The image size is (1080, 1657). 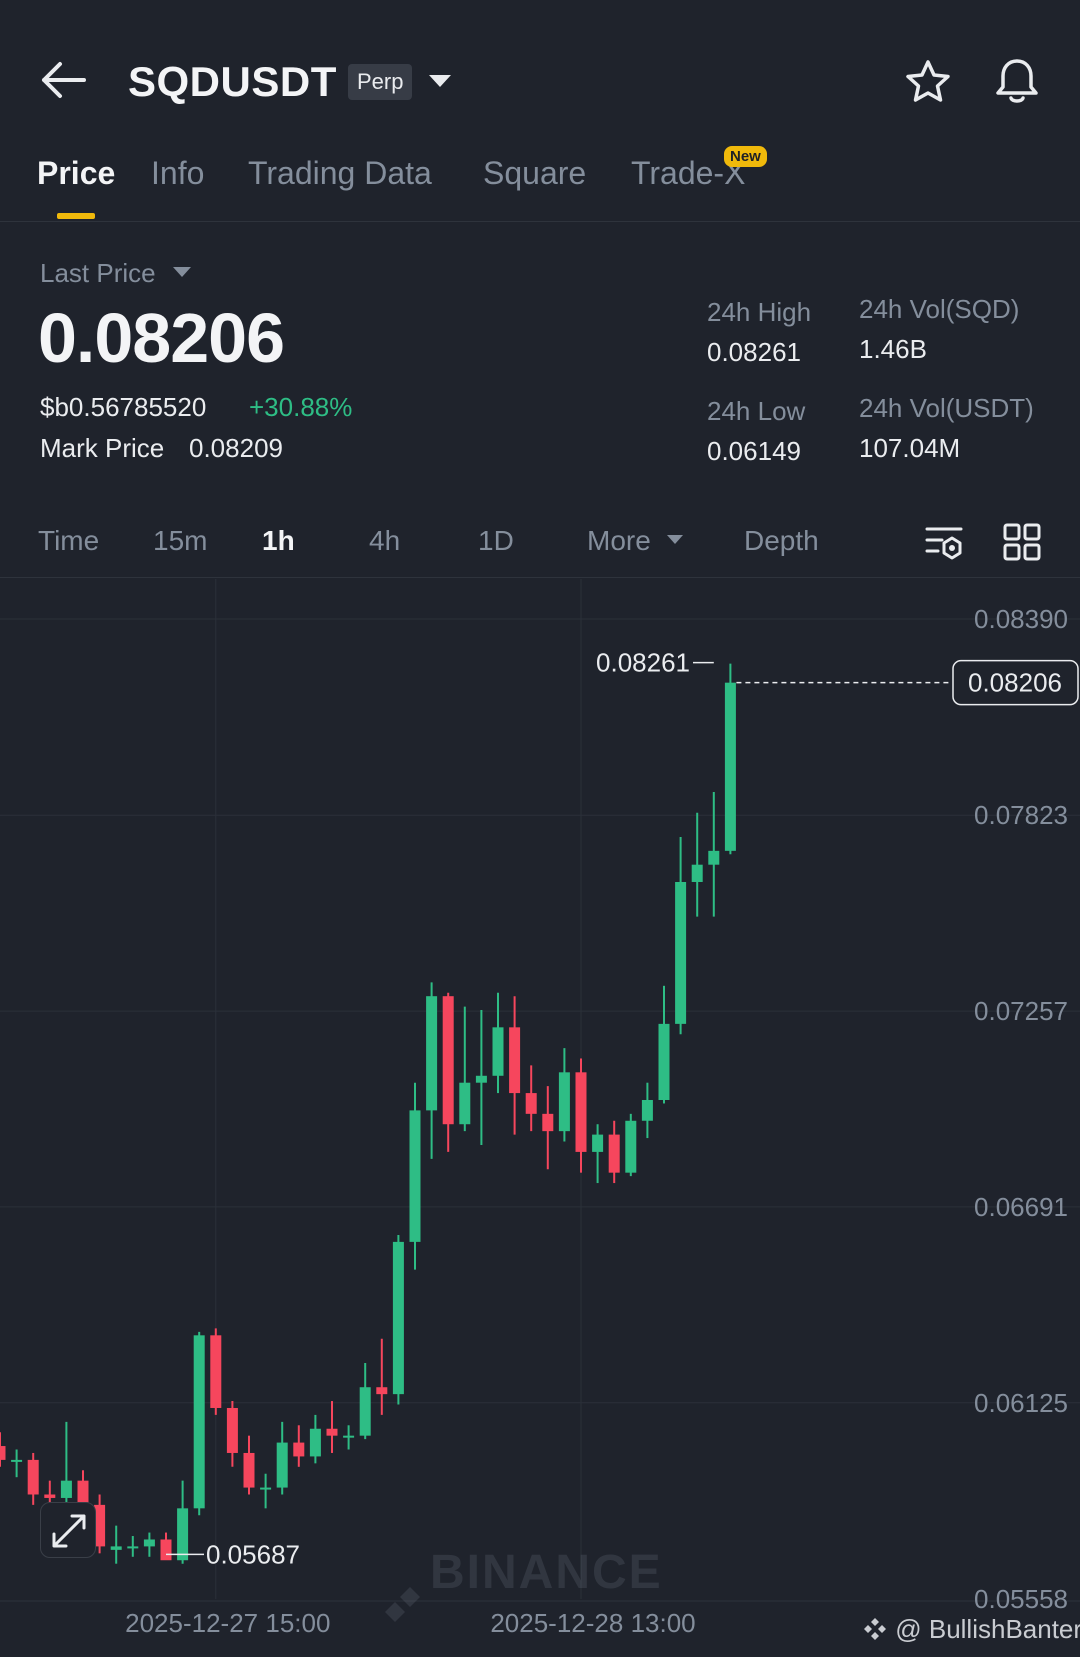 I want to click on fullscreen-button, so click(x=68, y=1530).